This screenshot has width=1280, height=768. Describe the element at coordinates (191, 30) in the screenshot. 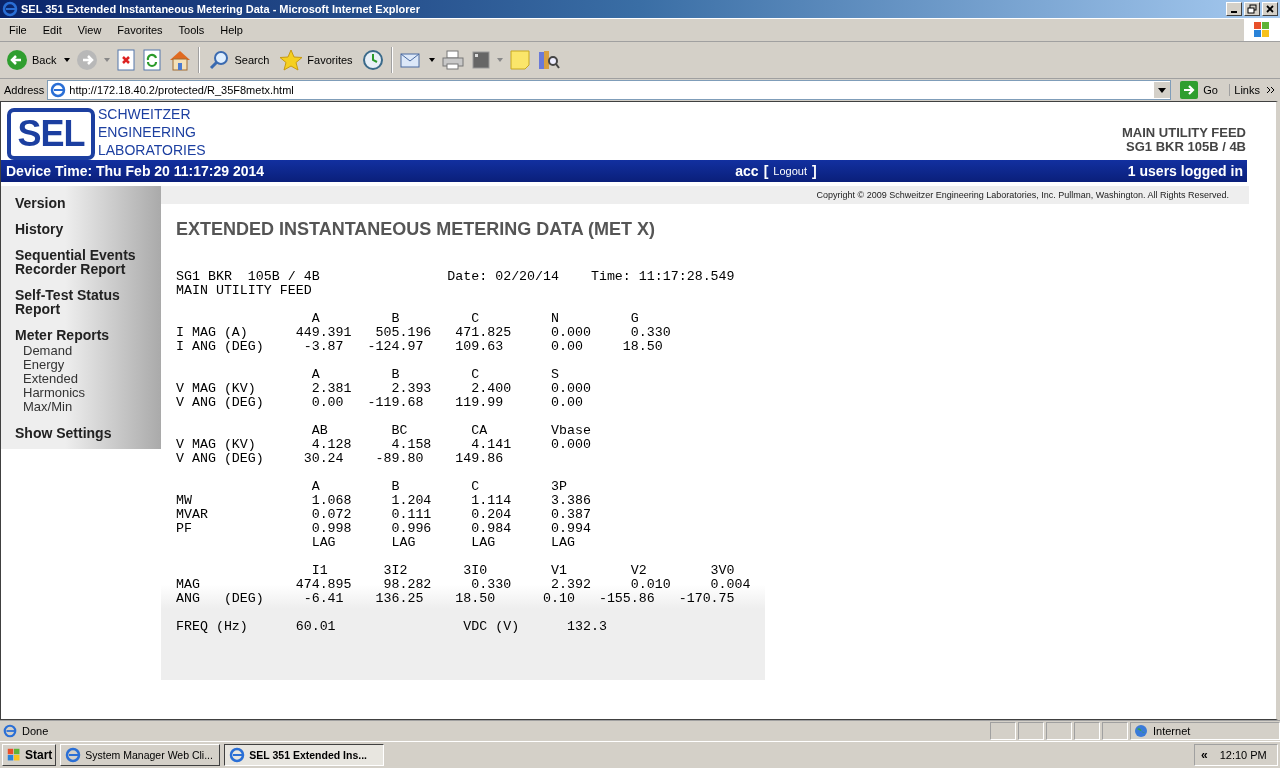

I see `menu-item: Tools` at that location.